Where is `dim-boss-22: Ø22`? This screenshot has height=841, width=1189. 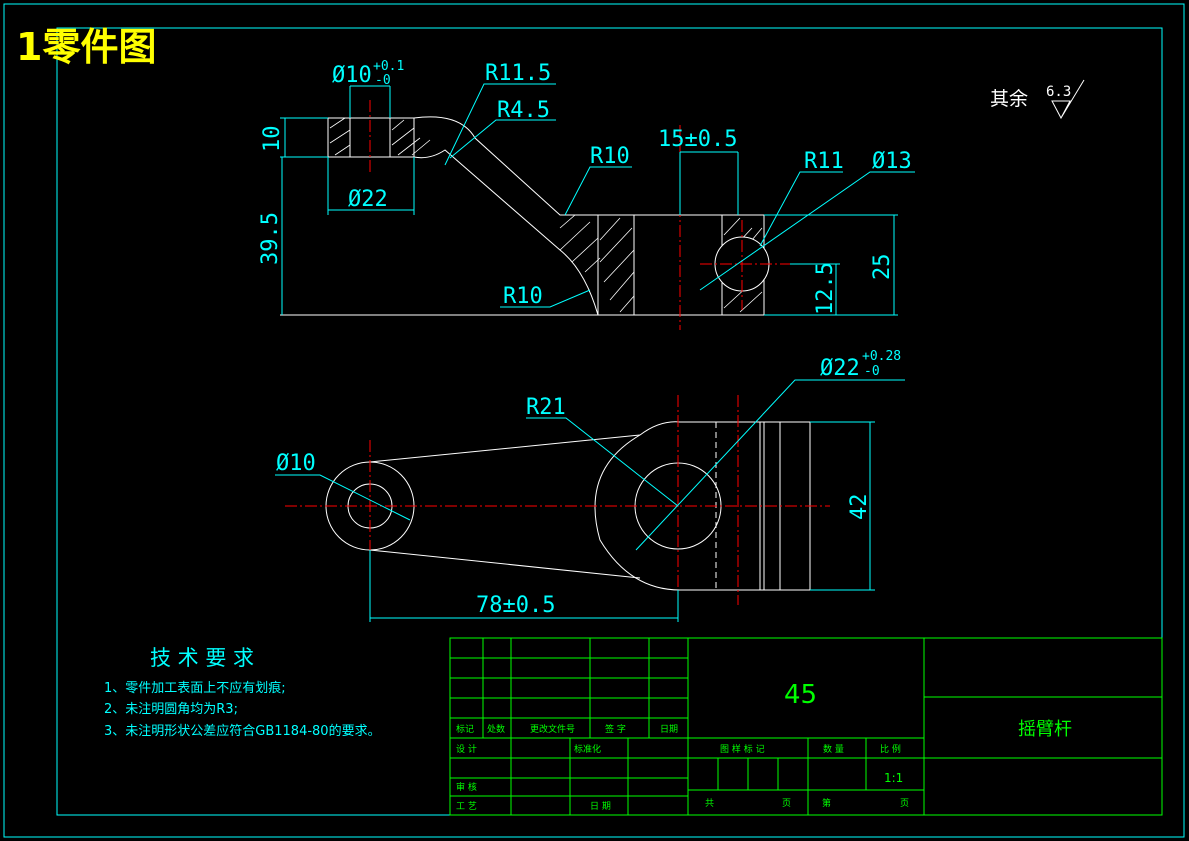
dim-boss-22: Ø22 is located at coordinates (368, 199).